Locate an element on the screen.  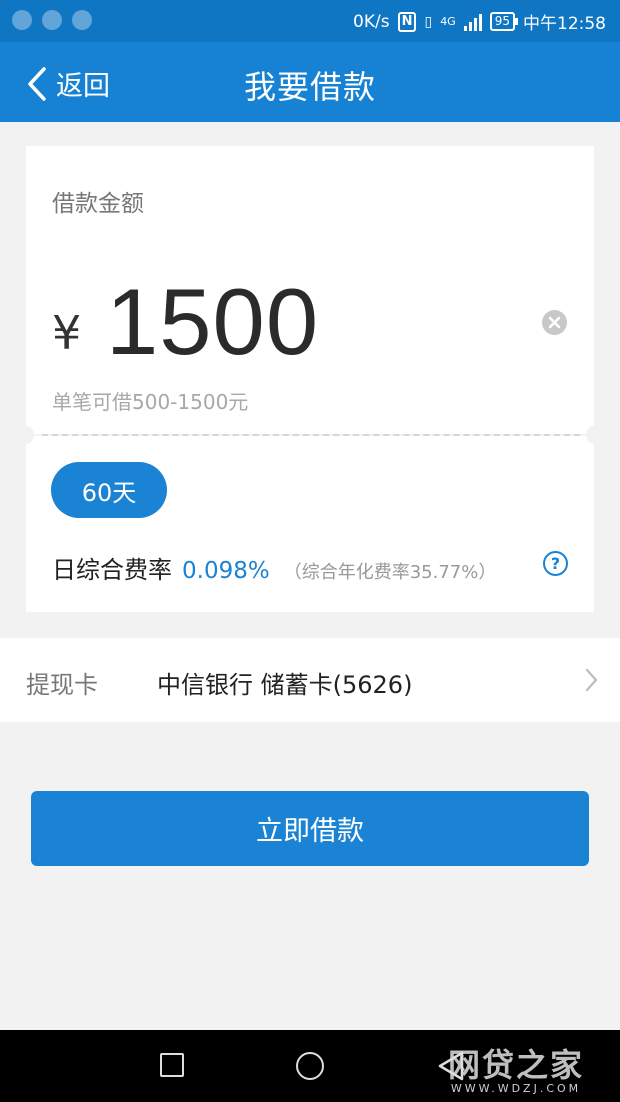
ticket-notch-left is located at coordinates (26, 435).